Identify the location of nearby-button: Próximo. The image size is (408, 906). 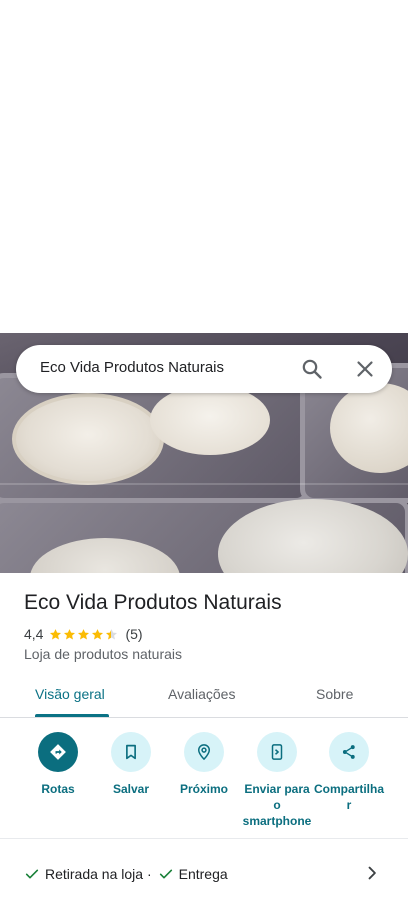
(204, 764).